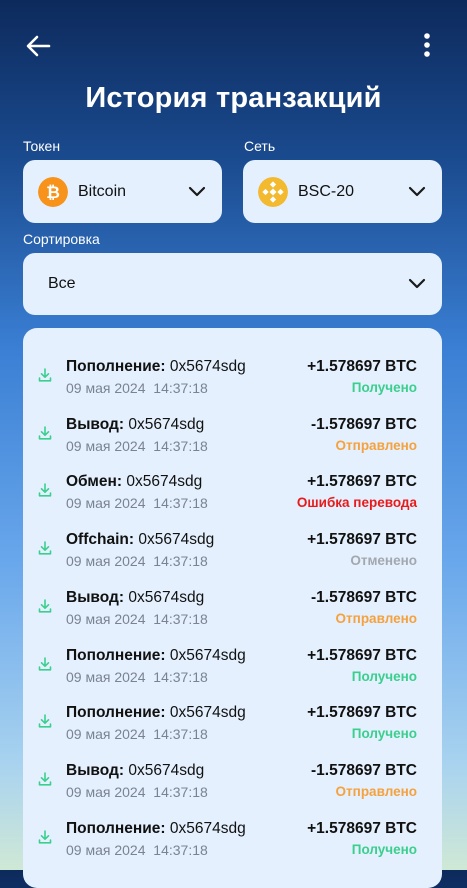  What do you see at coordinates (383, 561) in the screenshot?
I see `transaction-status: Отменено` at bounding box center [383, 561].